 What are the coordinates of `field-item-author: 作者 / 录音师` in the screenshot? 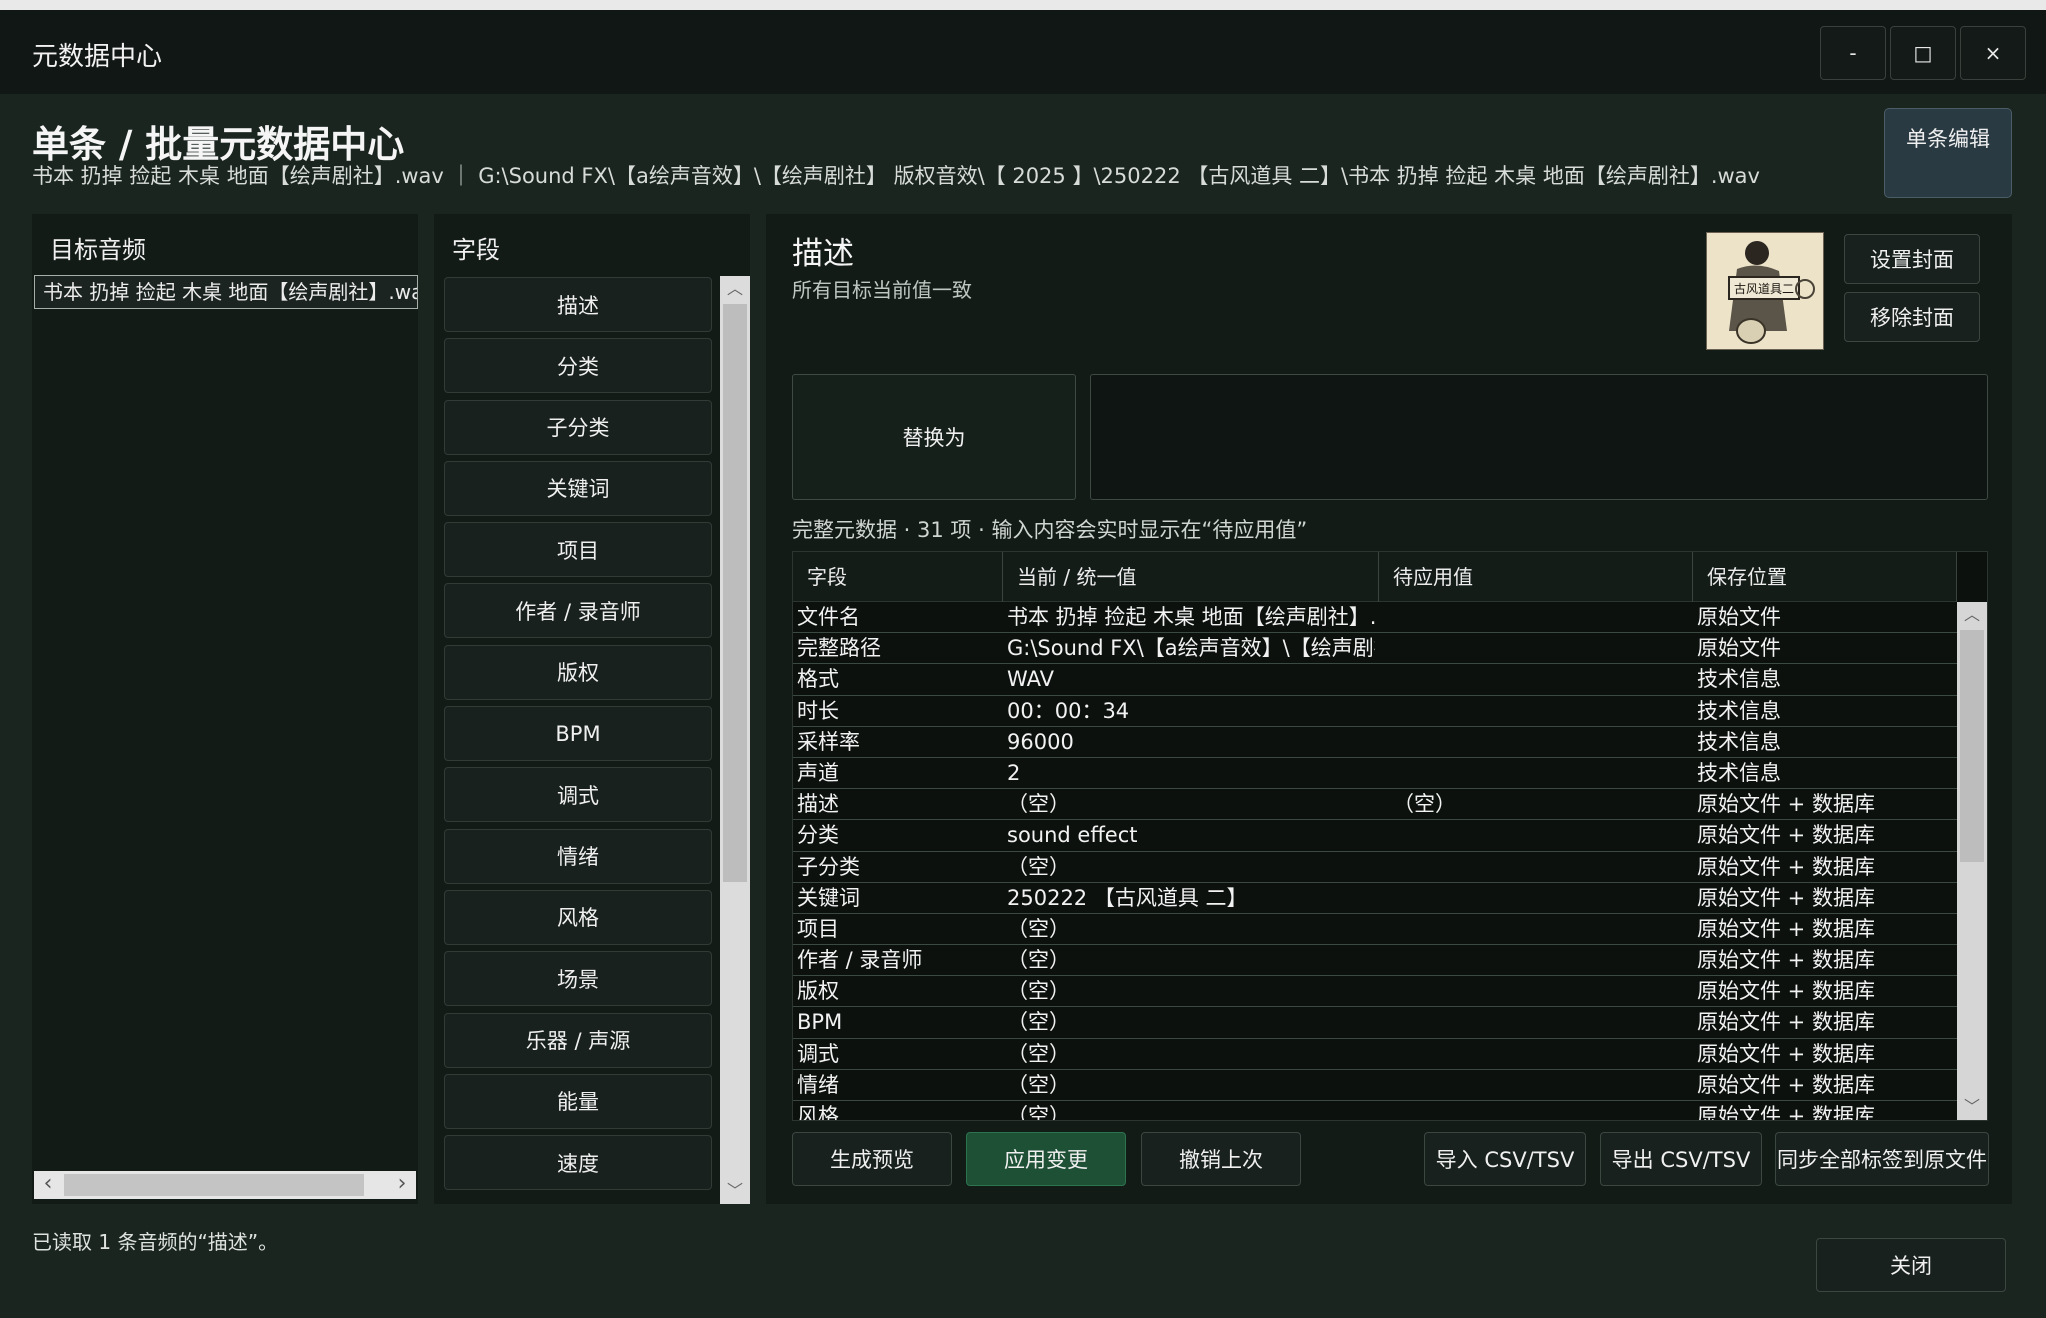 It's located at (578, 611).